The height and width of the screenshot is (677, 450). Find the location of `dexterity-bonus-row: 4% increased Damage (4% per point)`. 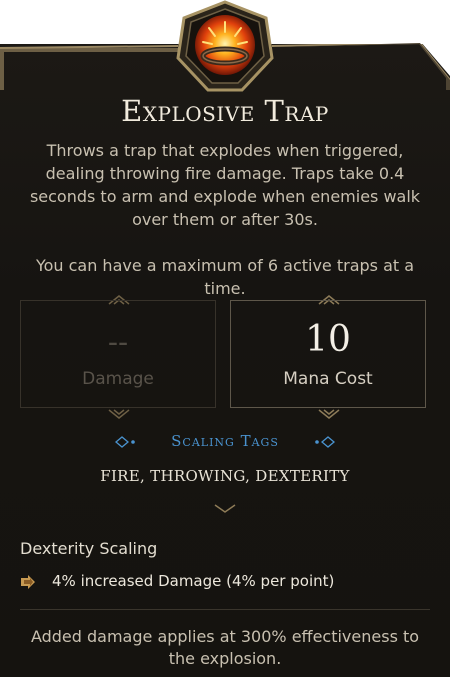

dexterity-bonus-row: 4% increased Damage (4% per point) is located at coordinates (225, 583).